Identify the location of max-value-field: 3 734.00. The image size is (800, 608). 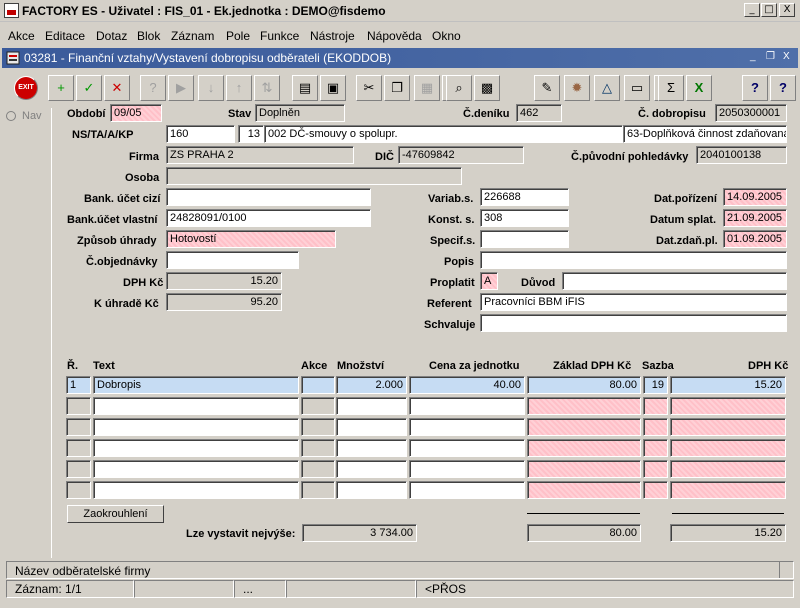
(359, 533).